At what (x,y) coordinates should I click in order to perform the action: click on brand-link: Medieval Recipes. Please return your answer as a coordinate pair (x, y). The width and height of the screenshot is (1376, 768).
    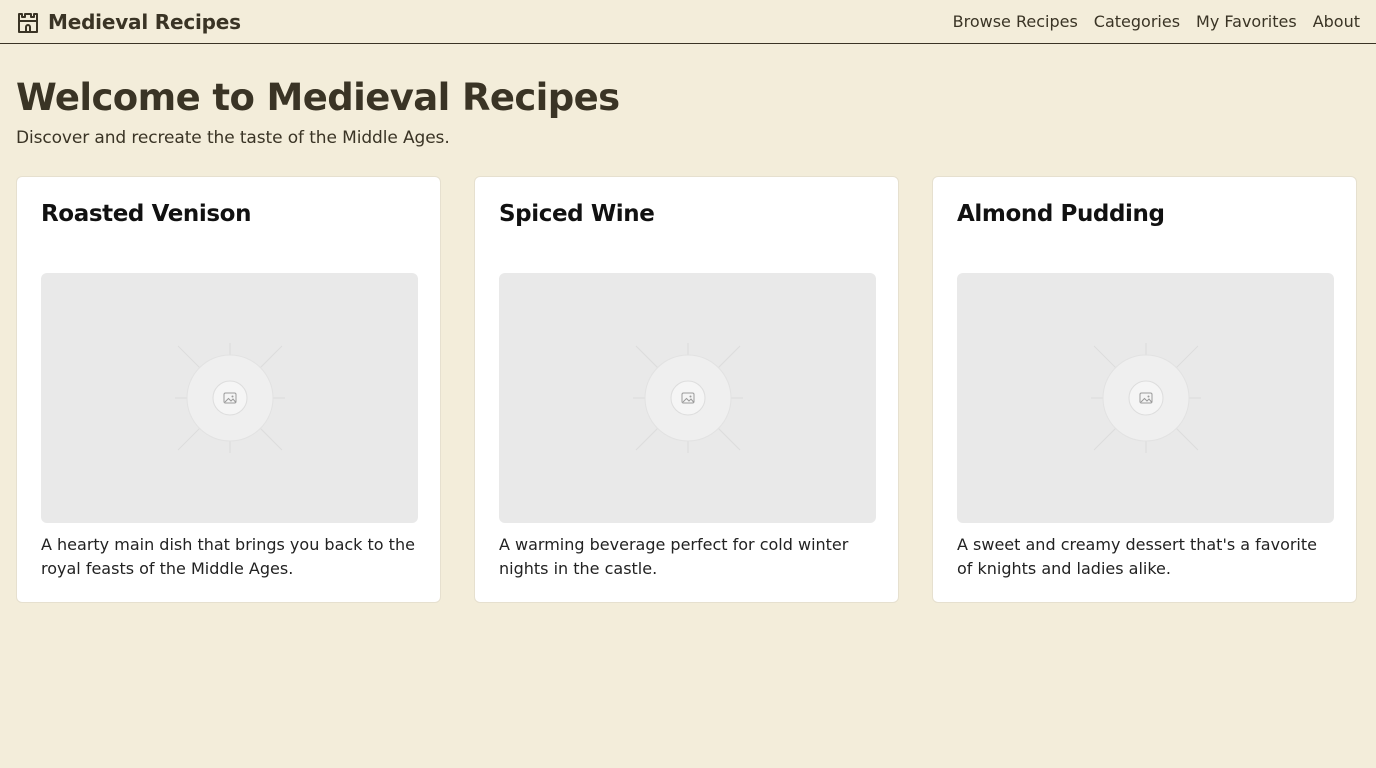
    Looking at the image, I should click on (128, 22).